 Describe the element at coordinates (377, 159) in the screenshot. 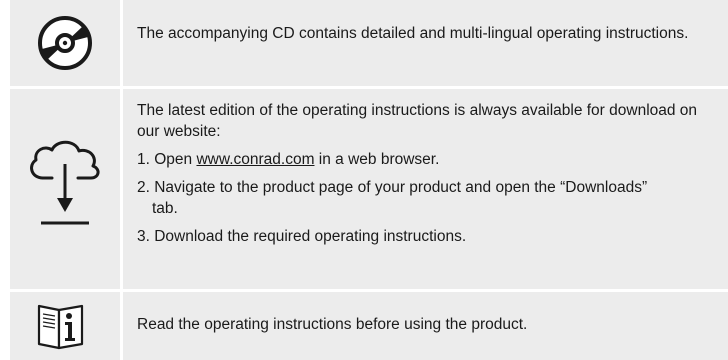

I see `step-1-suffix: in a web browser.` at that location.